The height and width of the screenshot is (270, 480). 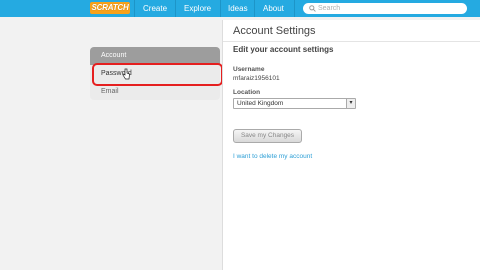 What do you see at coordinates (126, 74) in the screenshot?
I see `hand-cursor-icon` at bounding box center [126, 74].